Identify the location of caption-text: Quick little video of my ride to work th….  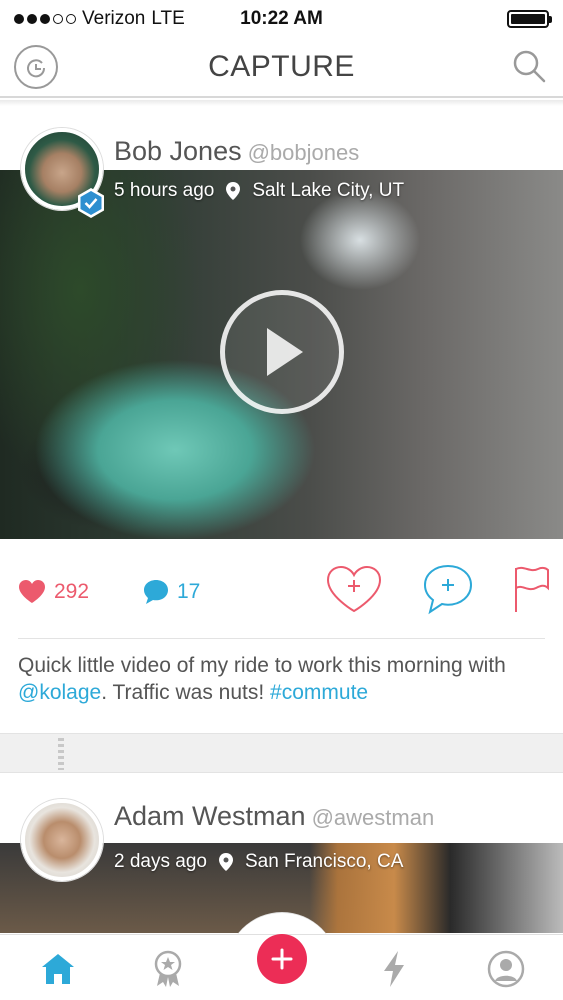
(262, 665).